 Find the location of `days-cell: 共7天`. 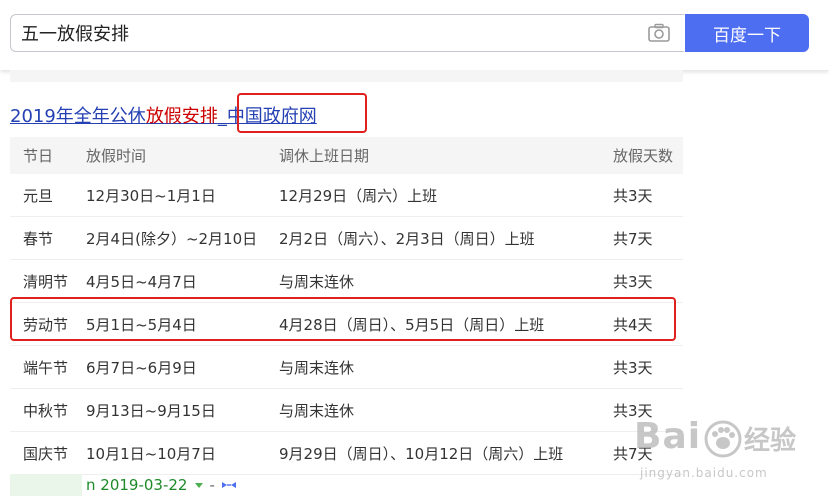

days-cell: 共7天 is located at coordinates (633, 238).